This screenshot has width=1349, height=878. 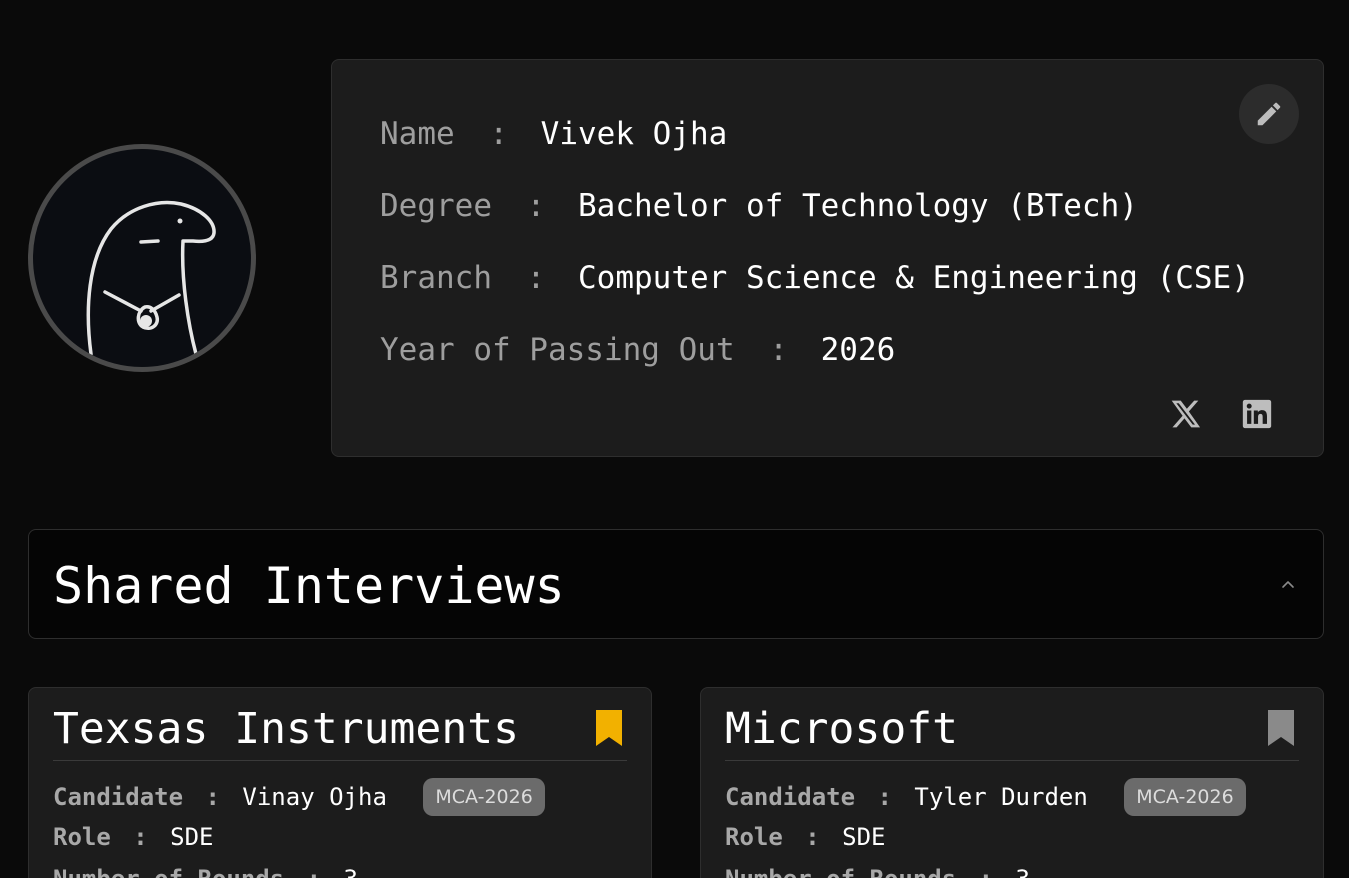 I want to click on branch-value: Computer Science & Engineering (CSE), so click(x=914, y=278).